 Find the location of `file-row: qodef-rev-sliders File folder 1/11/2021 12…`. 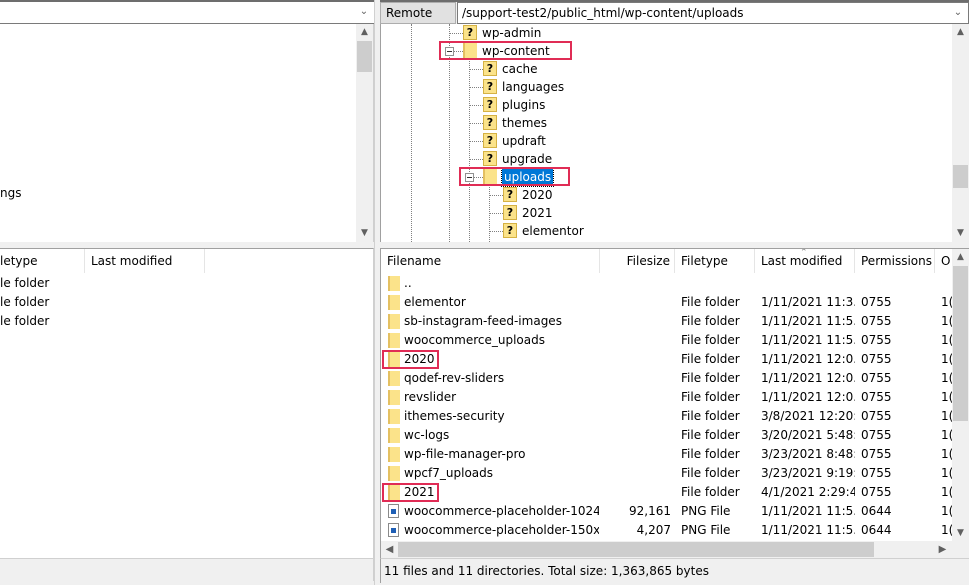

file-row: qodef-rev-sliders File folder 1/11/2021 12… is located at coordinates (667, 378).